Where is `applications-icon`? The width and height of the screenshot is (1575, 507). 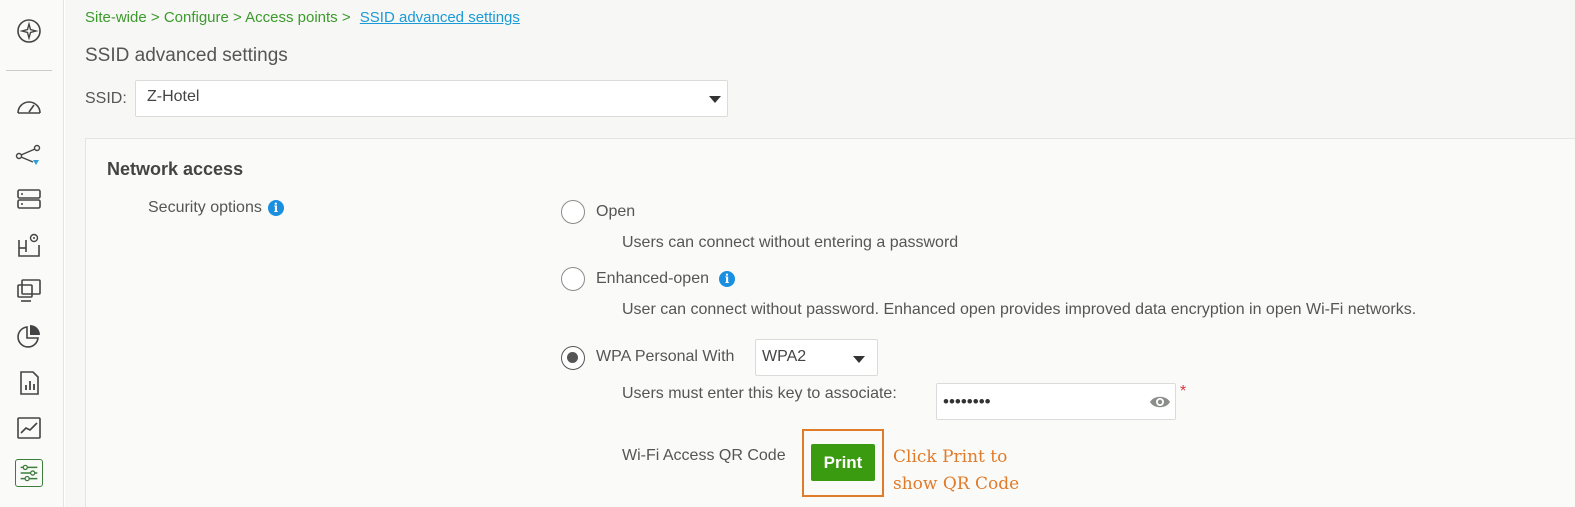 applications-icon is located at coordinates (29, 336).